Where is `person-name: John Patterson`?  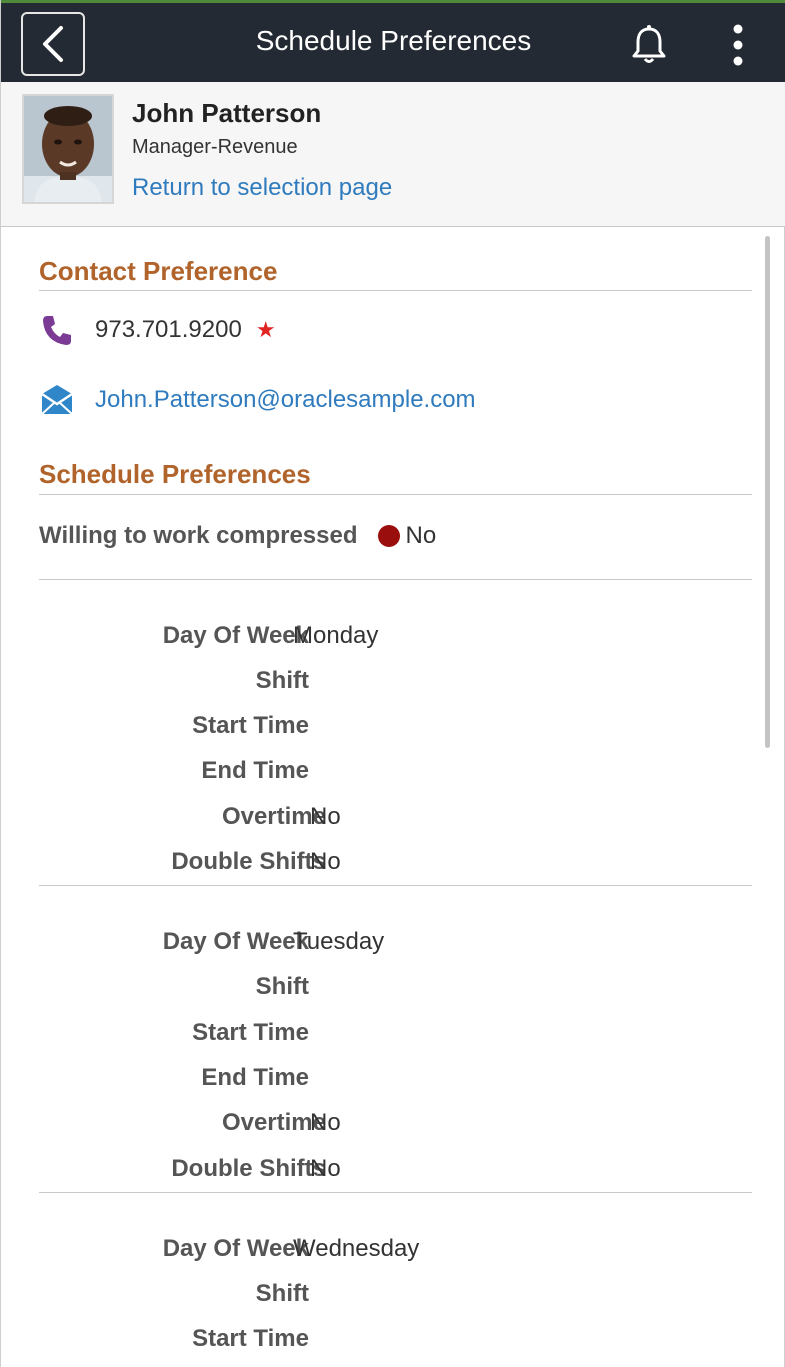
person-name: John Patterson is located at coordinates (227, 113).